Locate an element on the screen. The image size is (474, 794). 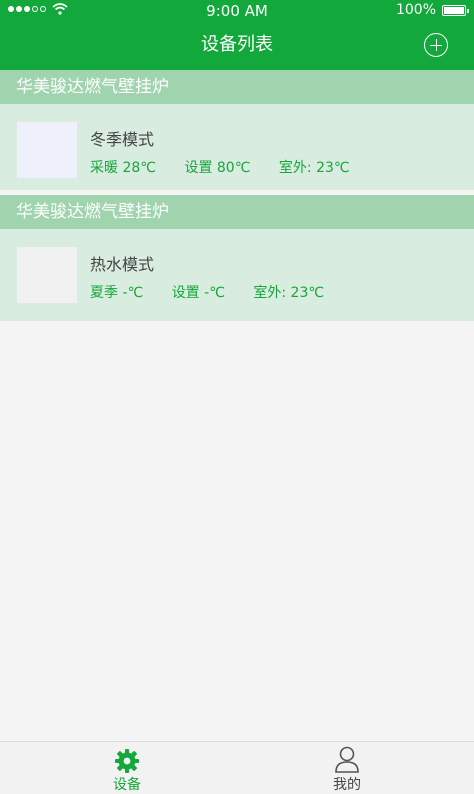
battery-text: 100% is located at coordinates (415, 10).